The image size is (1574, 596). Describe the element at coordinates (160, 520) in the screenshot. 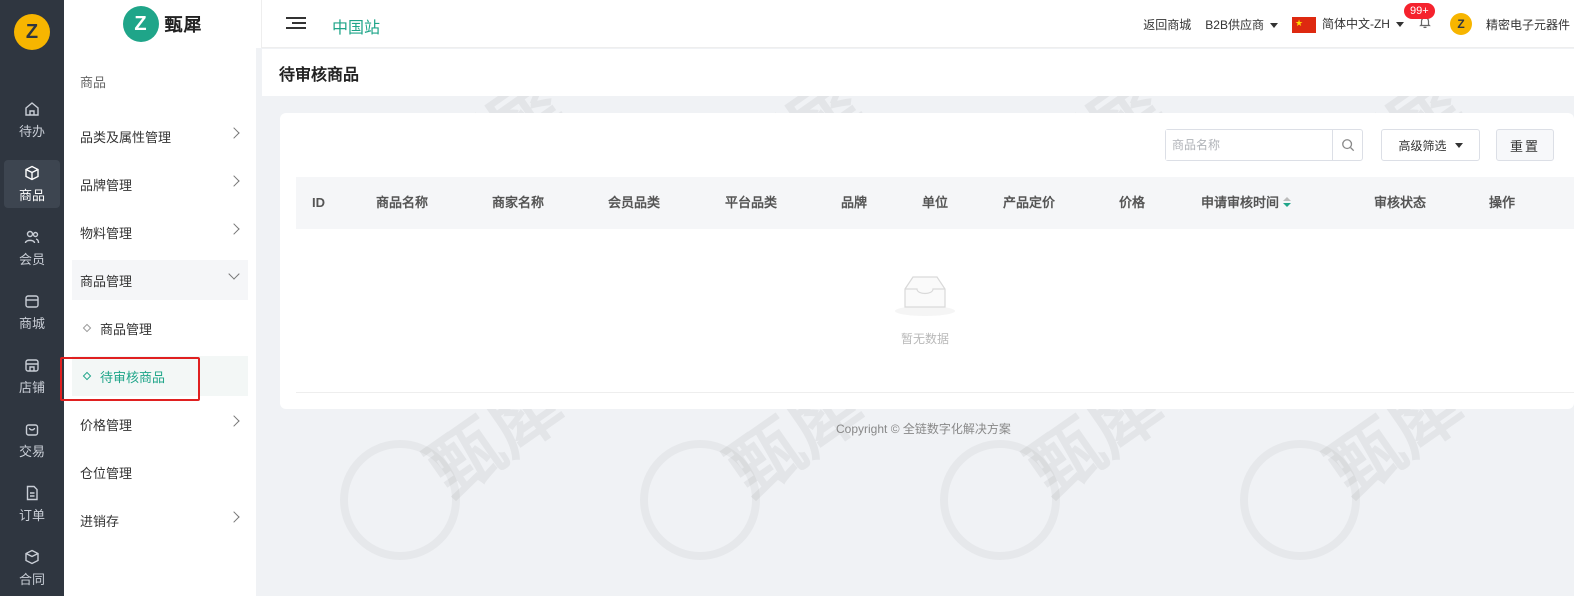

I see `menu-item-inventory: 进销存` at that location.